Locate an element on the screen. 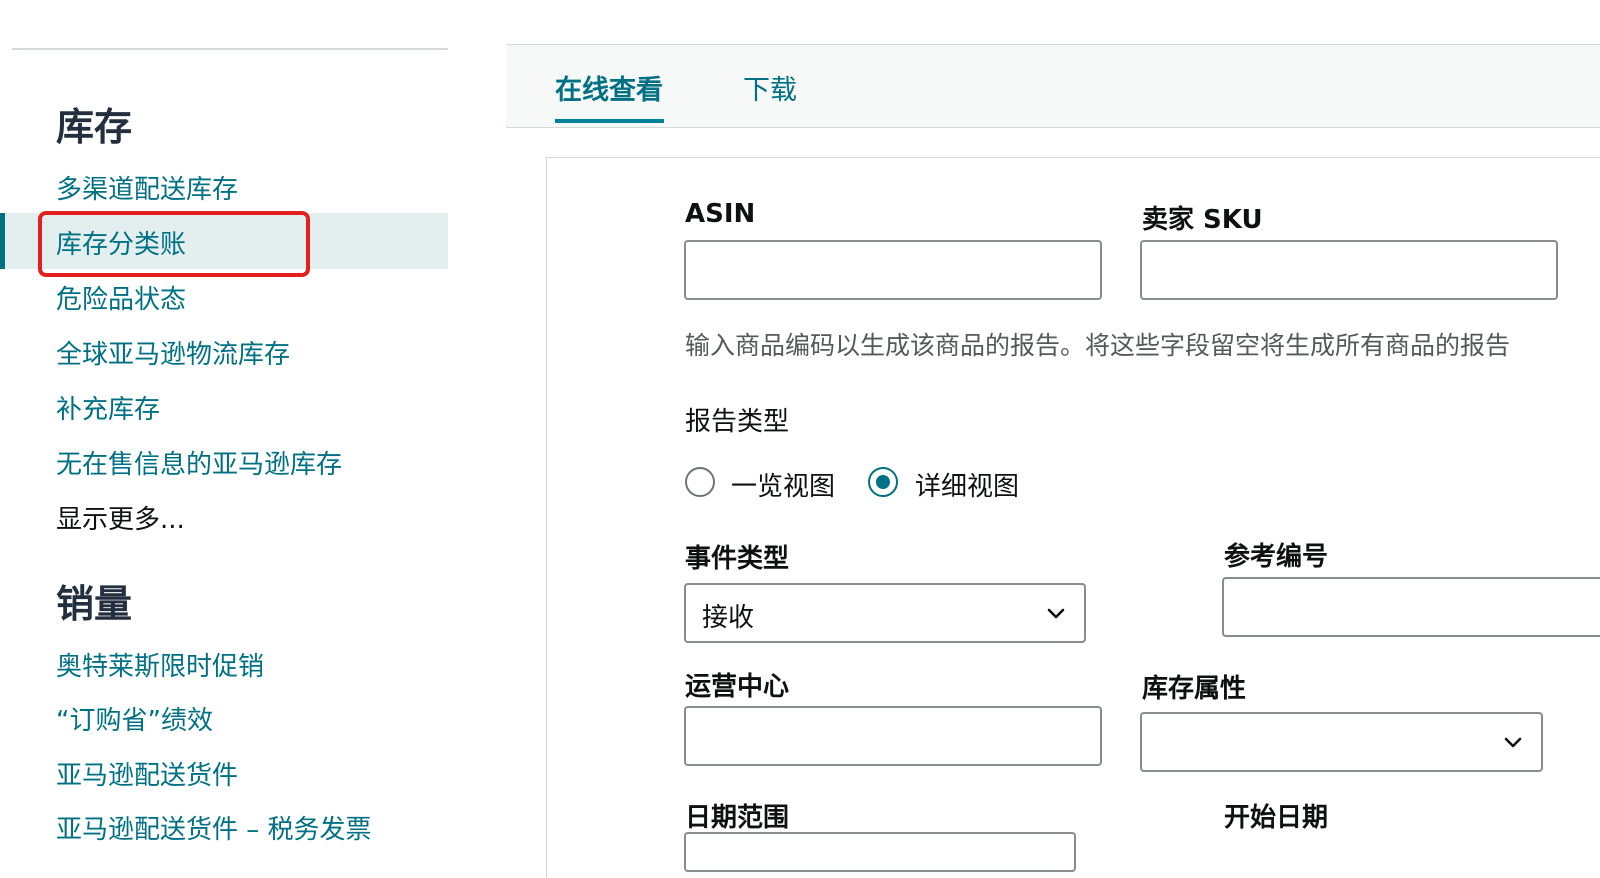 Image resolution: width=1600 pixels, height=878 pixels. inventory-attribute-label: 库存属性 is located at coordinates (1194, 689).